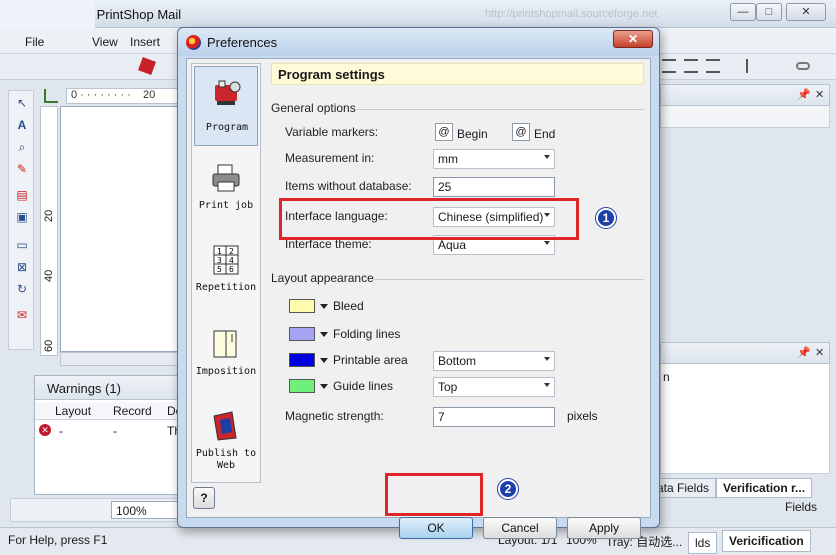  What do you see at coordinates (231, 251) in the screenshot?
I see `svg-text: 2` at bounding box center [231, 251].